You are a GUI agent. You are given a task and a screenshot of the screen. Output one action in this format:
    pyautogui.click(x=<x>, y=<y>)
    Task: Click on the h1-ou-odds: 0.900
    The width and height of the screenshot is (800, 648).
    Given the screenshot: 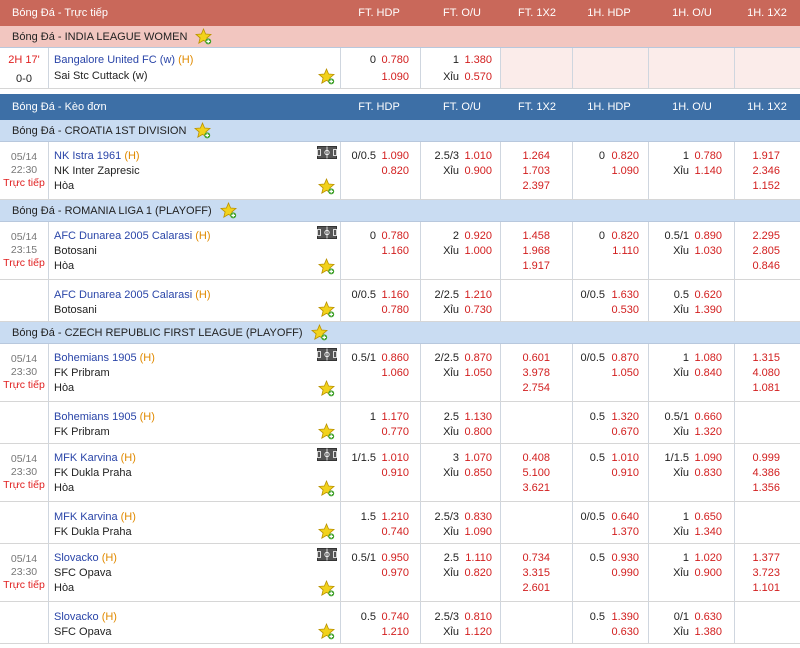 What is the action you would take?
    pyautogui.click(x=702, y=573)
    